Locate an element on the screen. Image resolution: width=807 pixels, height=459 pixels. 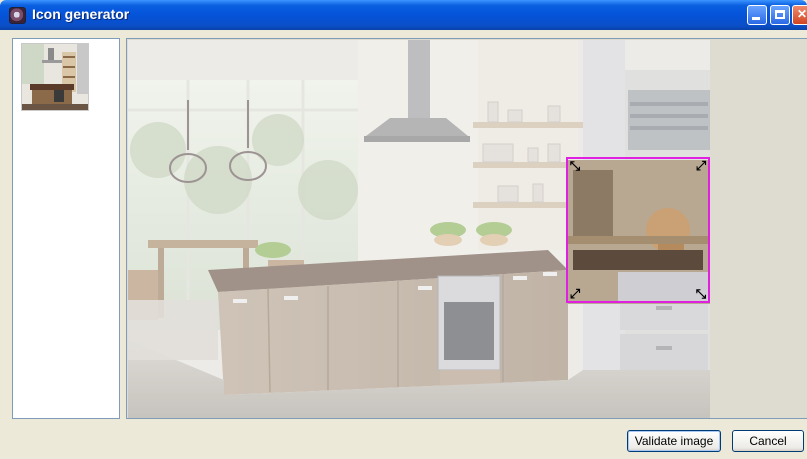
close-button: ✕ is located at coordinates (799, 15).